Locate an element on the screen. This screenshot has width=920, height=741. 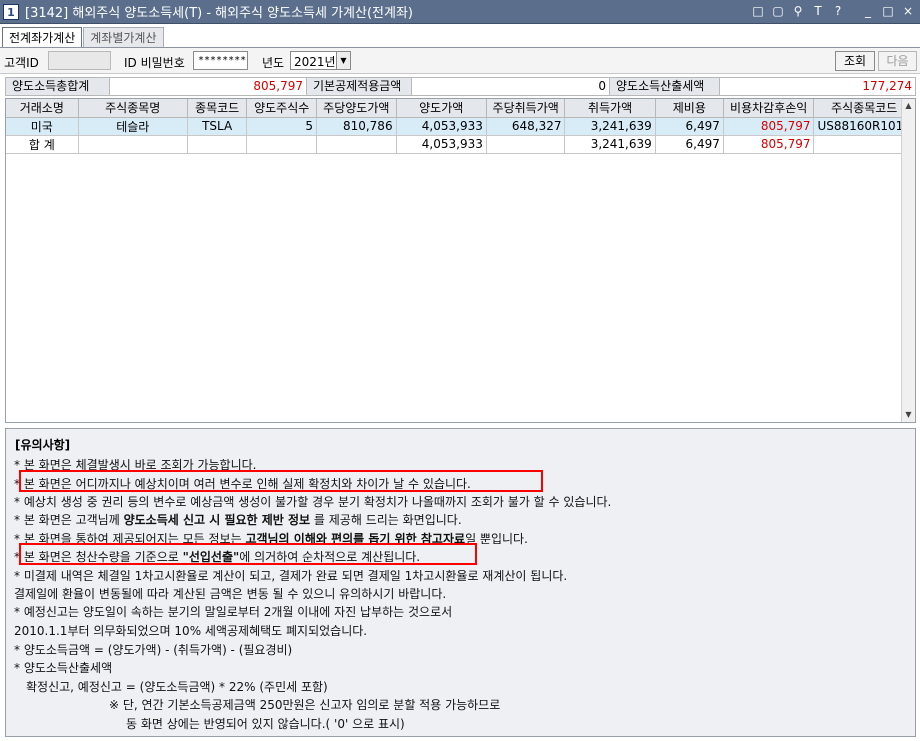
cell-isin is located at coordinates (864, 144).